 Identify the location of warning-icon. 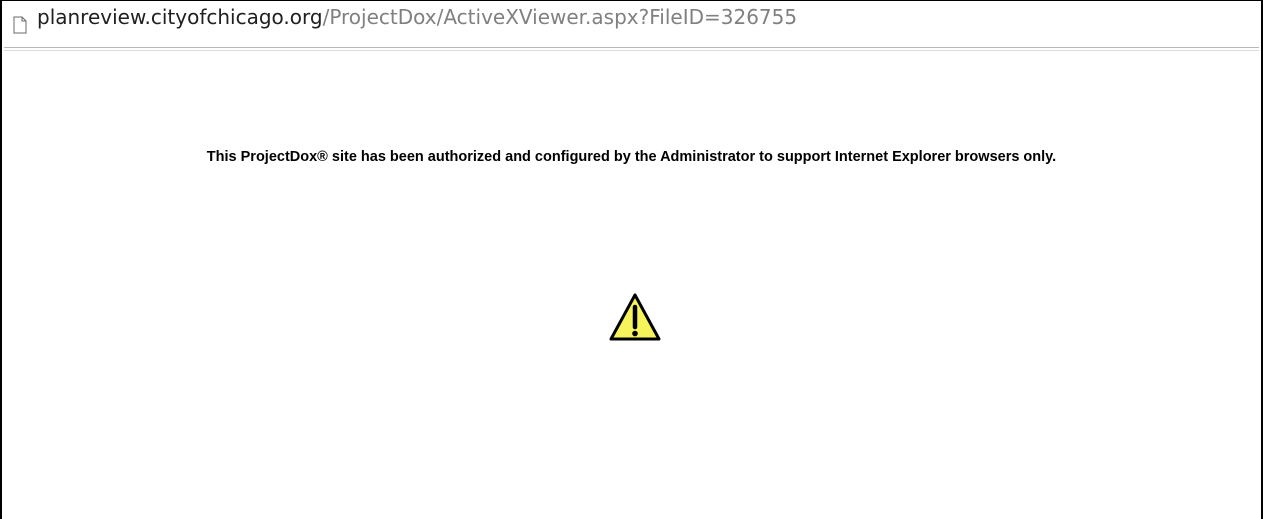
(635, 318).